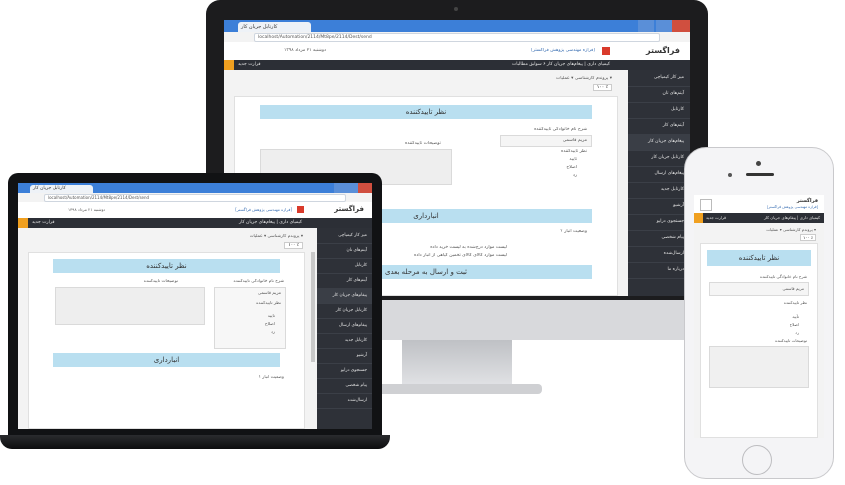 This screenshot has width=845, height=485. What do you see at coordinates (166, 360) in the screenshot?
I see `laptop-section-warehouse-header: انبارداری` at bounding box center [166, 360].